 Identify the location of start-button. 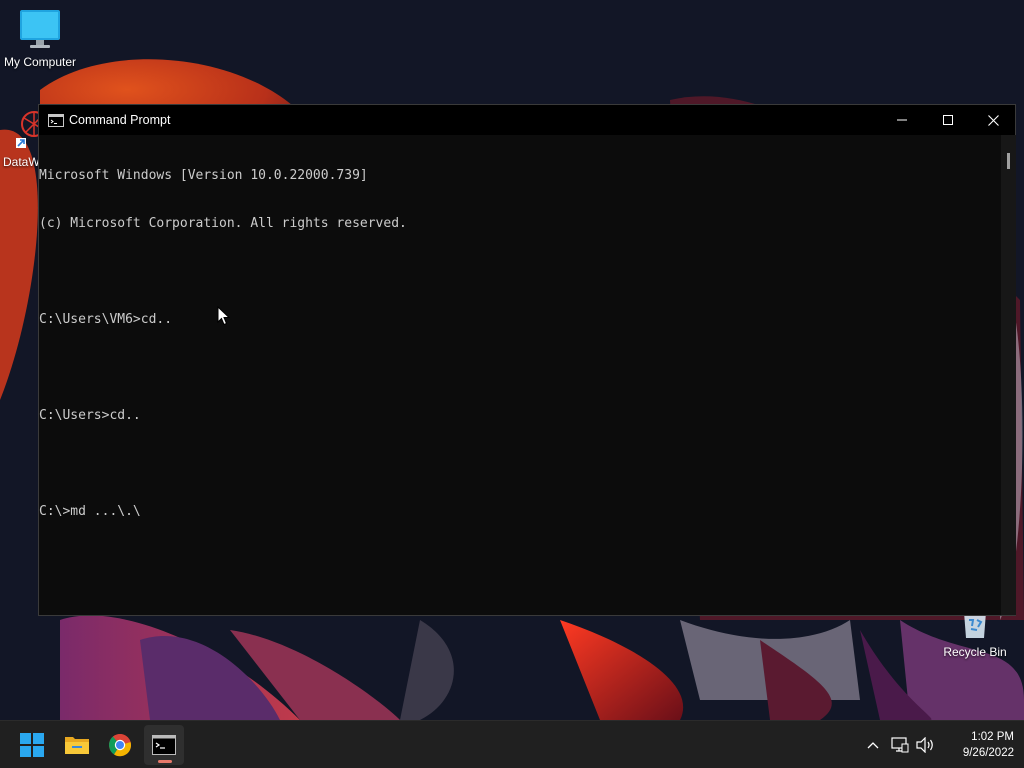
(32, 745).